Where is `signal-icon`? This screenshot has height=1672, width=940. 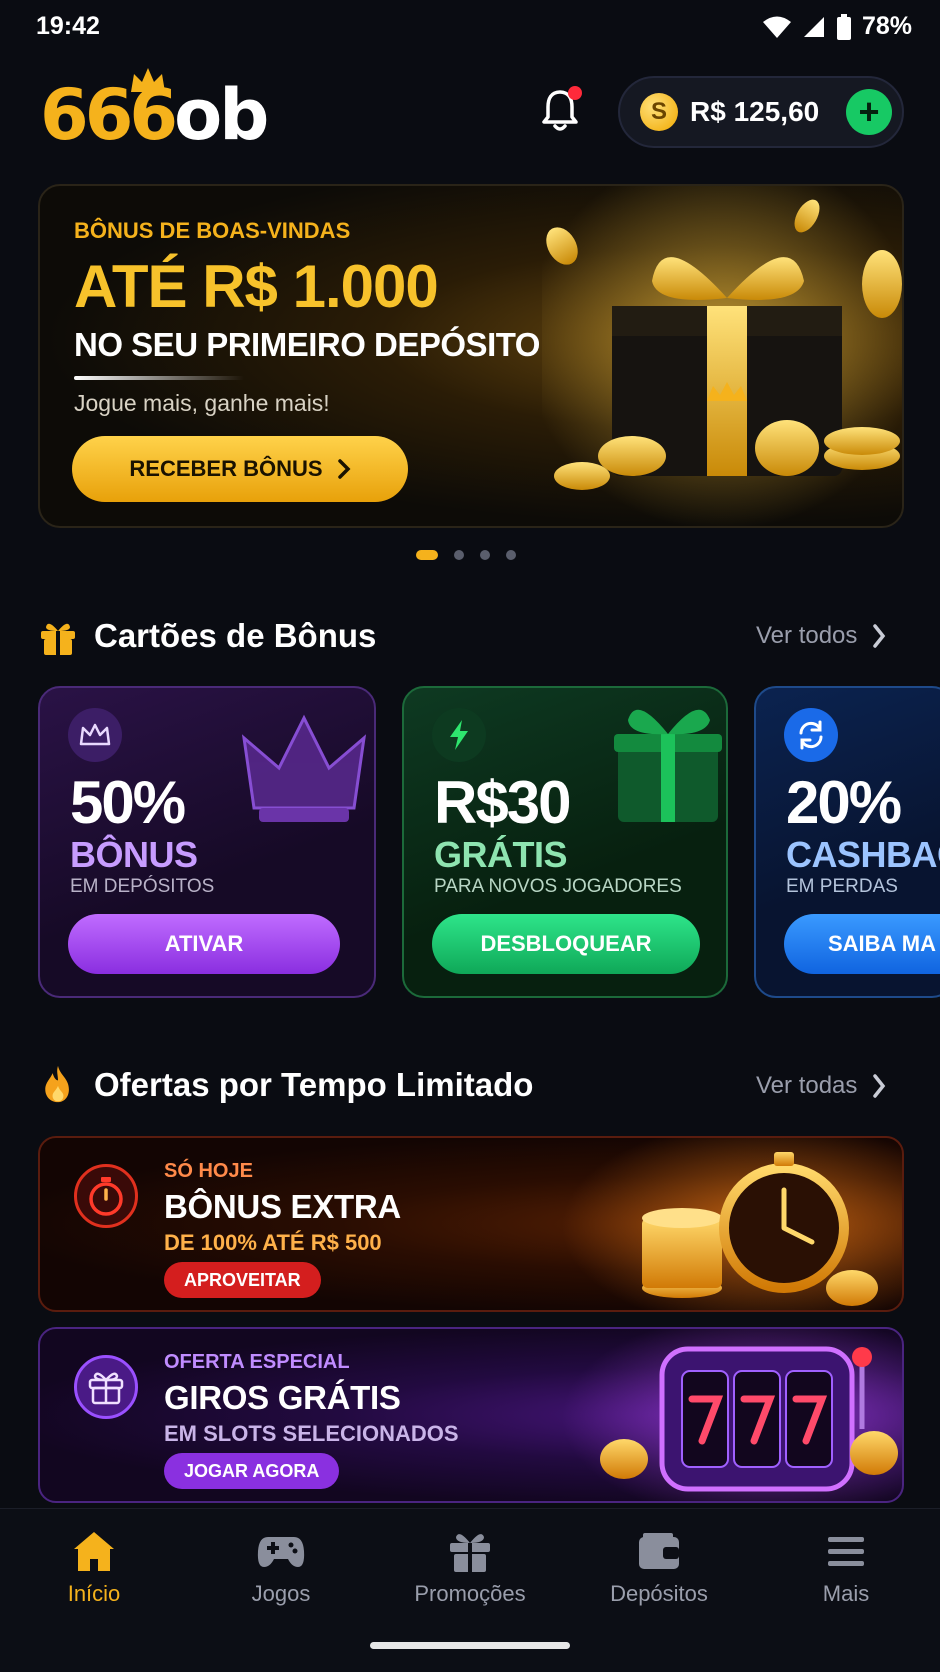
signal-icon is located at coordinates (813, 26).